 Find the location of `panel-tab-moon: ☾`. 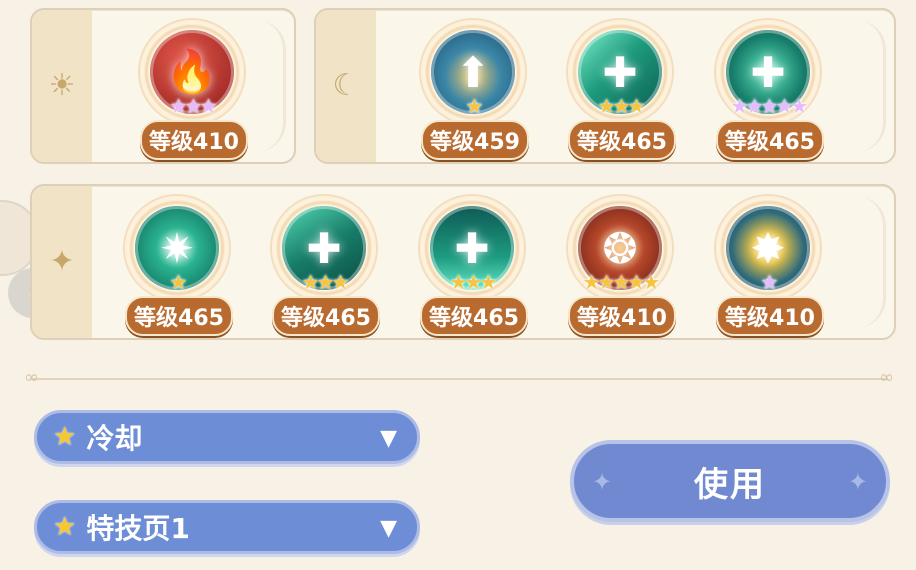

panel-tab-moon: ☾ is located at coordinates (346, 86).